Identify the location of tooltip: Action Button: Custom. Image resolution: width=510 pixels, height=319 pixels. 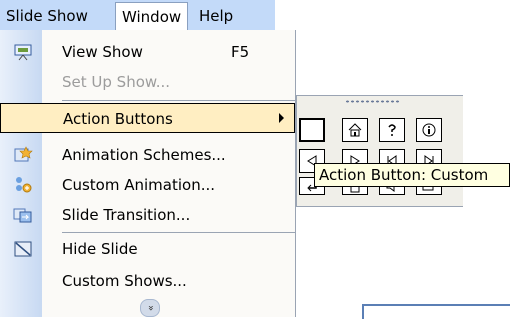
(412, 175).